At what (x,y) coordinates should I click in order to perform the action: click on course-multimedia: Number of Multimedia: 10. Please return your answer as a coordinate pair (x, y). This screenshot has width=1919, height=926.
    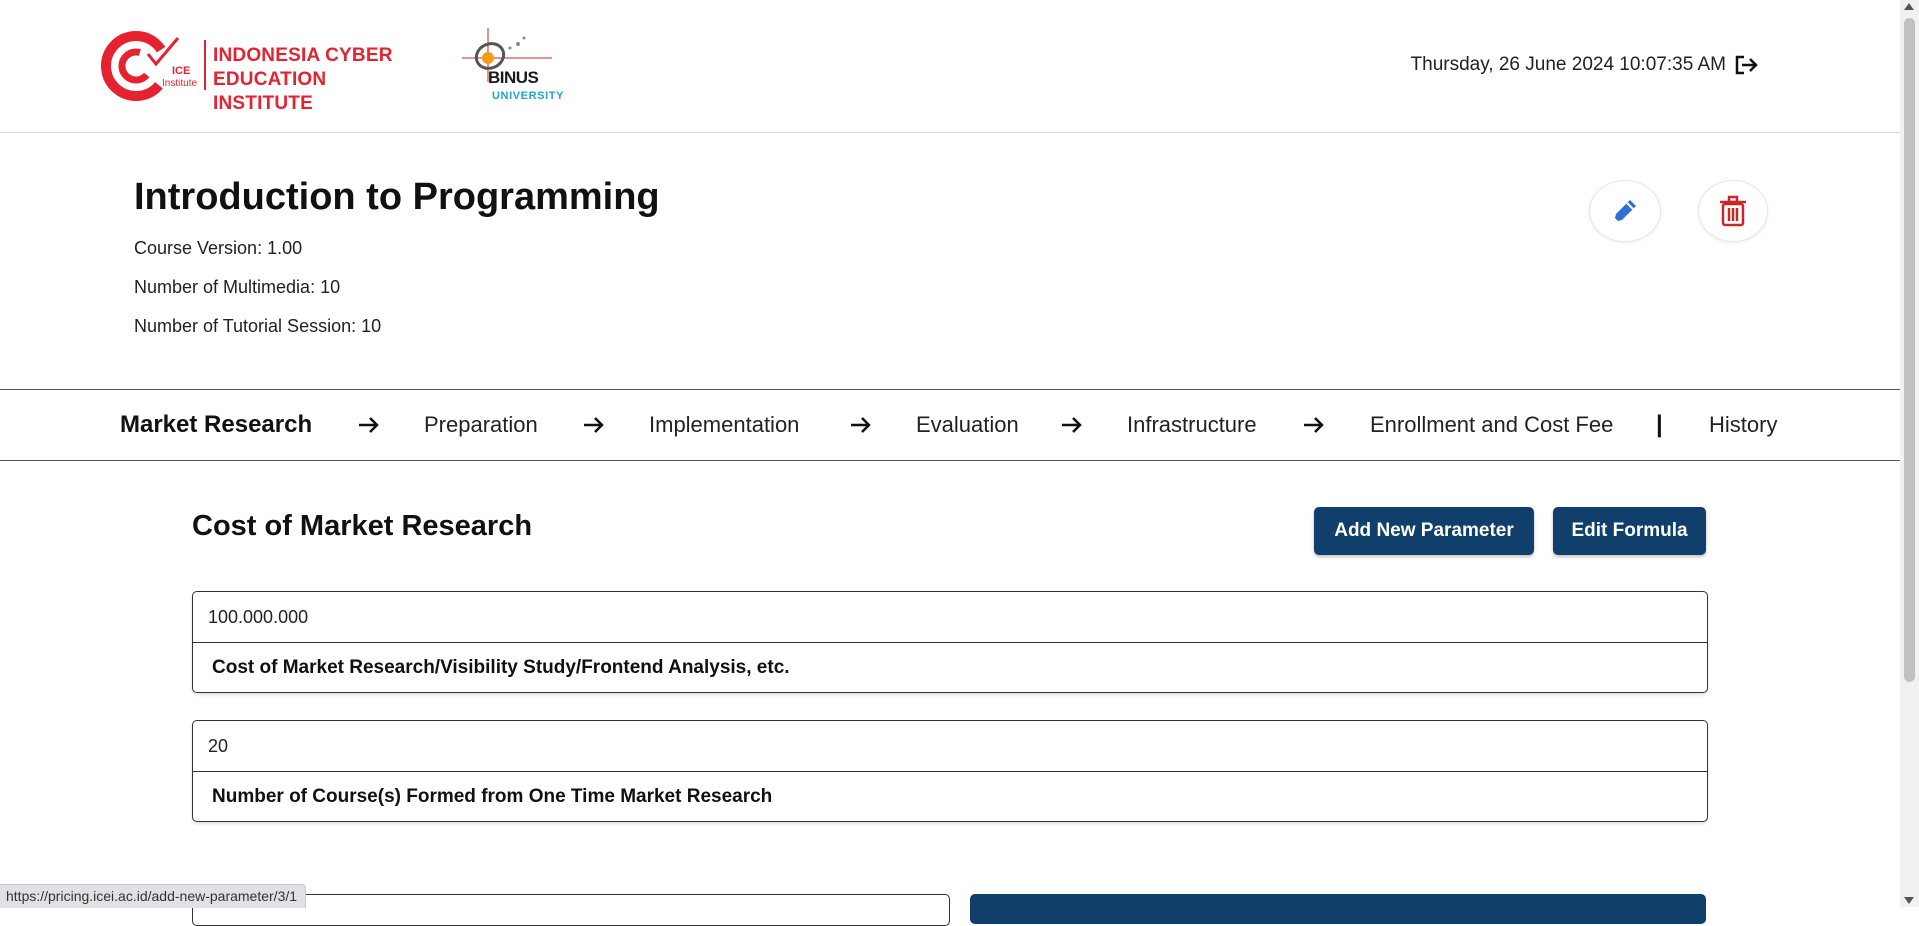
    Looking at the image, I should click on (237, 287).